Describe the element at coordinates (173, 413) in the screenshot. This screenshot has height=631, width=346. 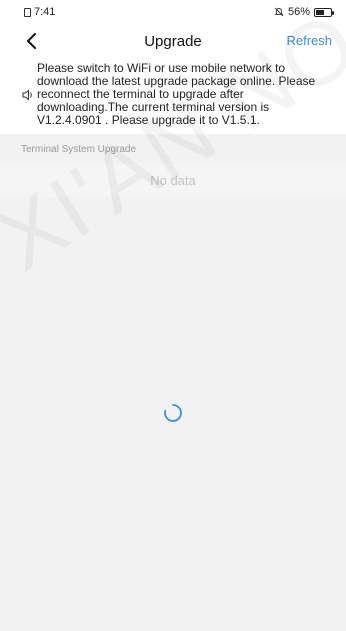
I see `loading-spinner-icon` at that location.